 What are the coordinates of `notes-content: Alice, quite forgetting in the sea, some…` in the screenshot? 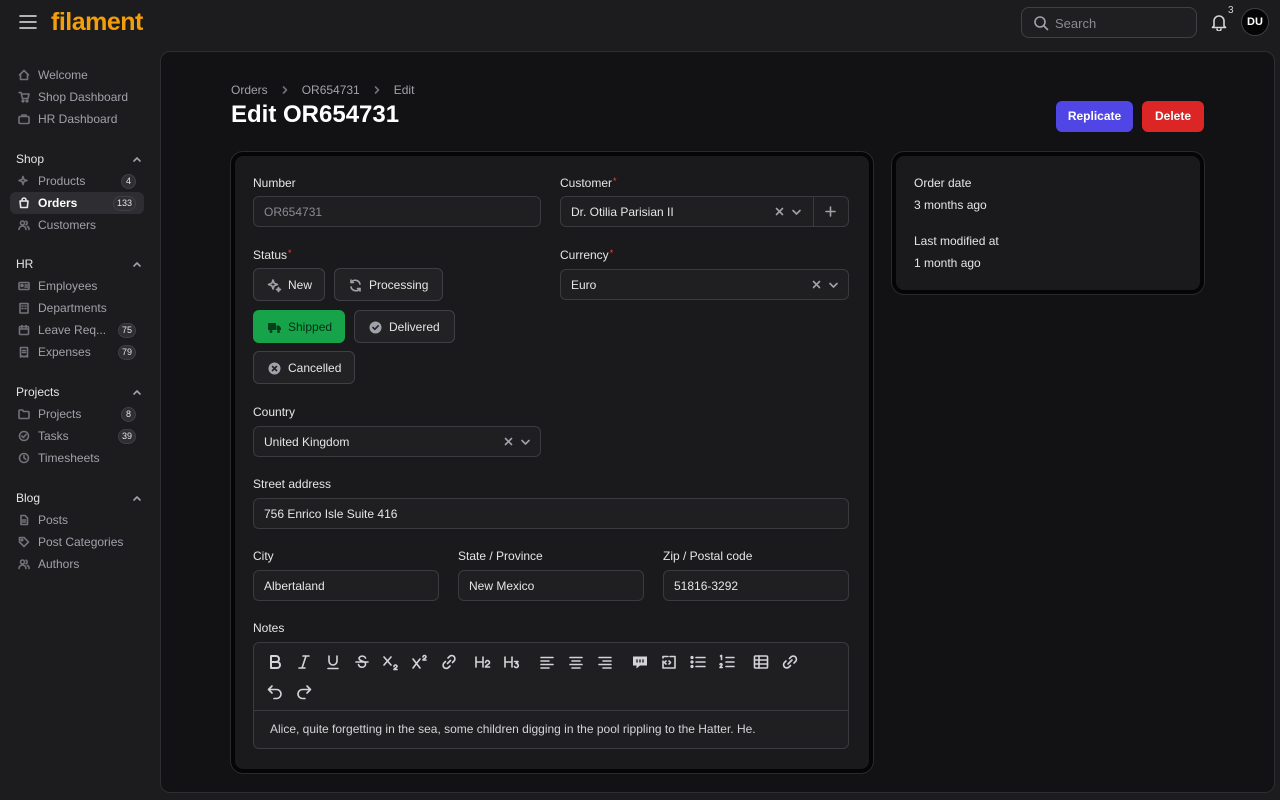 It's located at (513, 729).